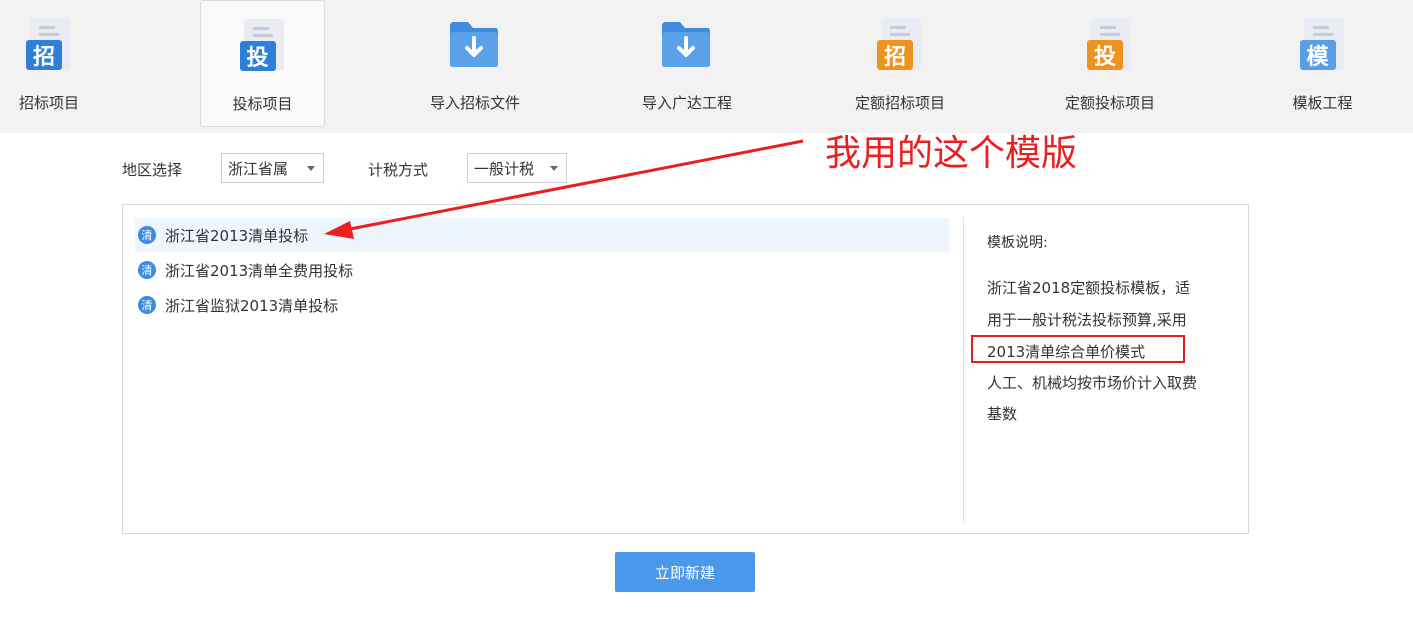 The height and width of the screenshot is (640, 1413). Describe the element at coordinates (685, 572) in the screenshot. I see `create-now-button: 立即新建` at that location.